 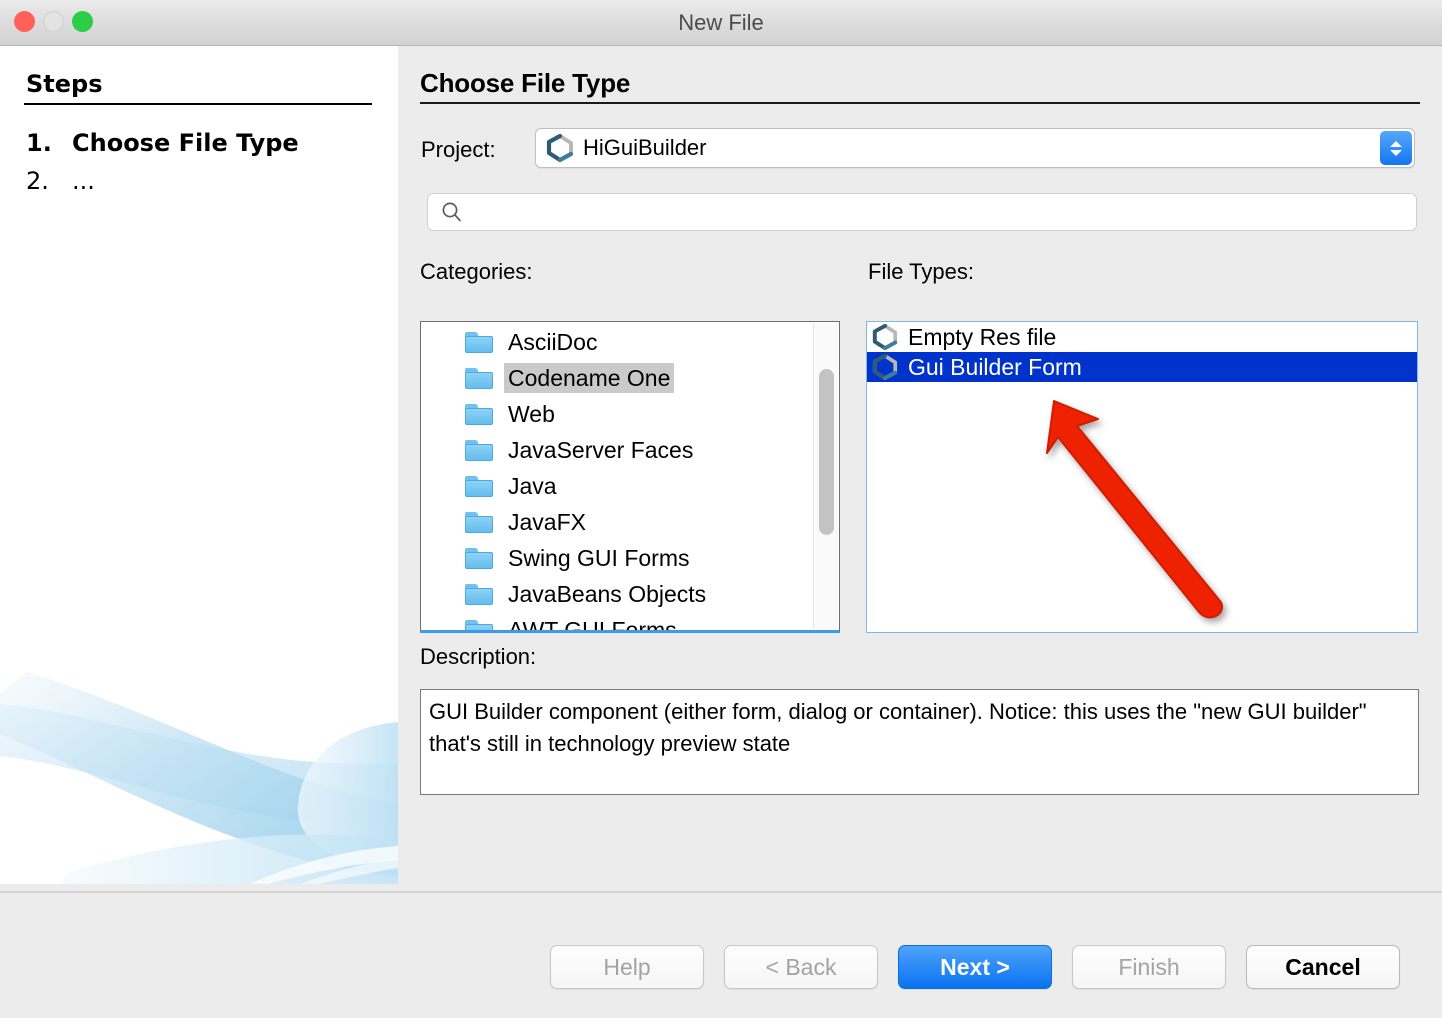 I want to click on file-types-list: Empty Res file Gui Builder Form, so click(x=1142, y=477).